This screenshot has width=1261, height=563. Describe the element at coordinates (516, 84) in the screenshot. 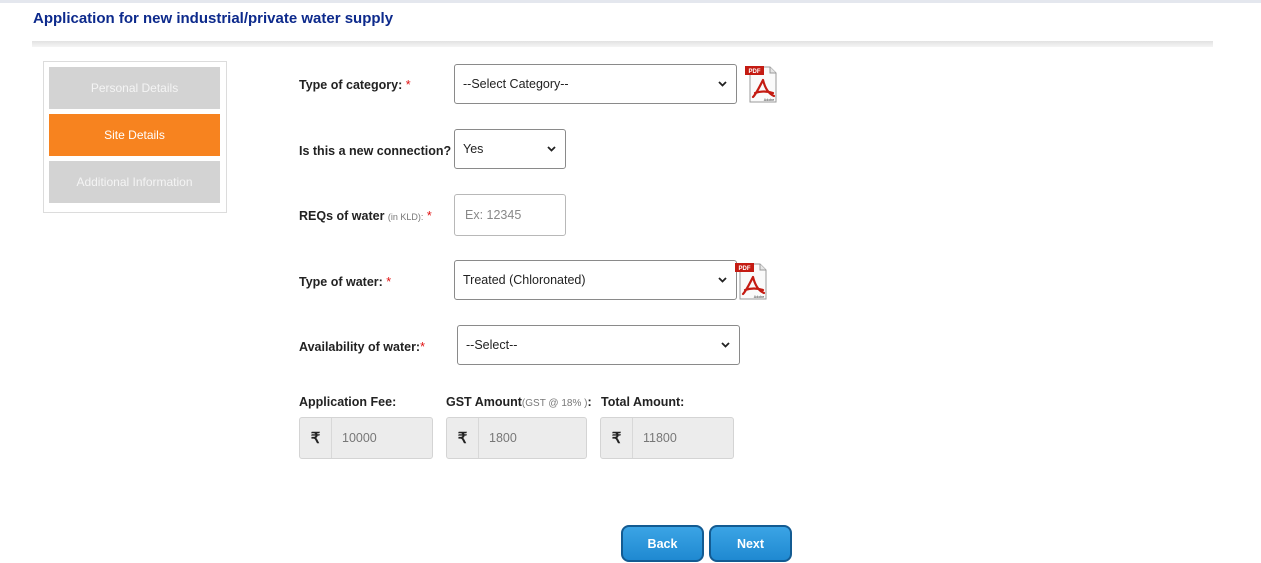

I see `category-select-value: --Select Category--` at that location.